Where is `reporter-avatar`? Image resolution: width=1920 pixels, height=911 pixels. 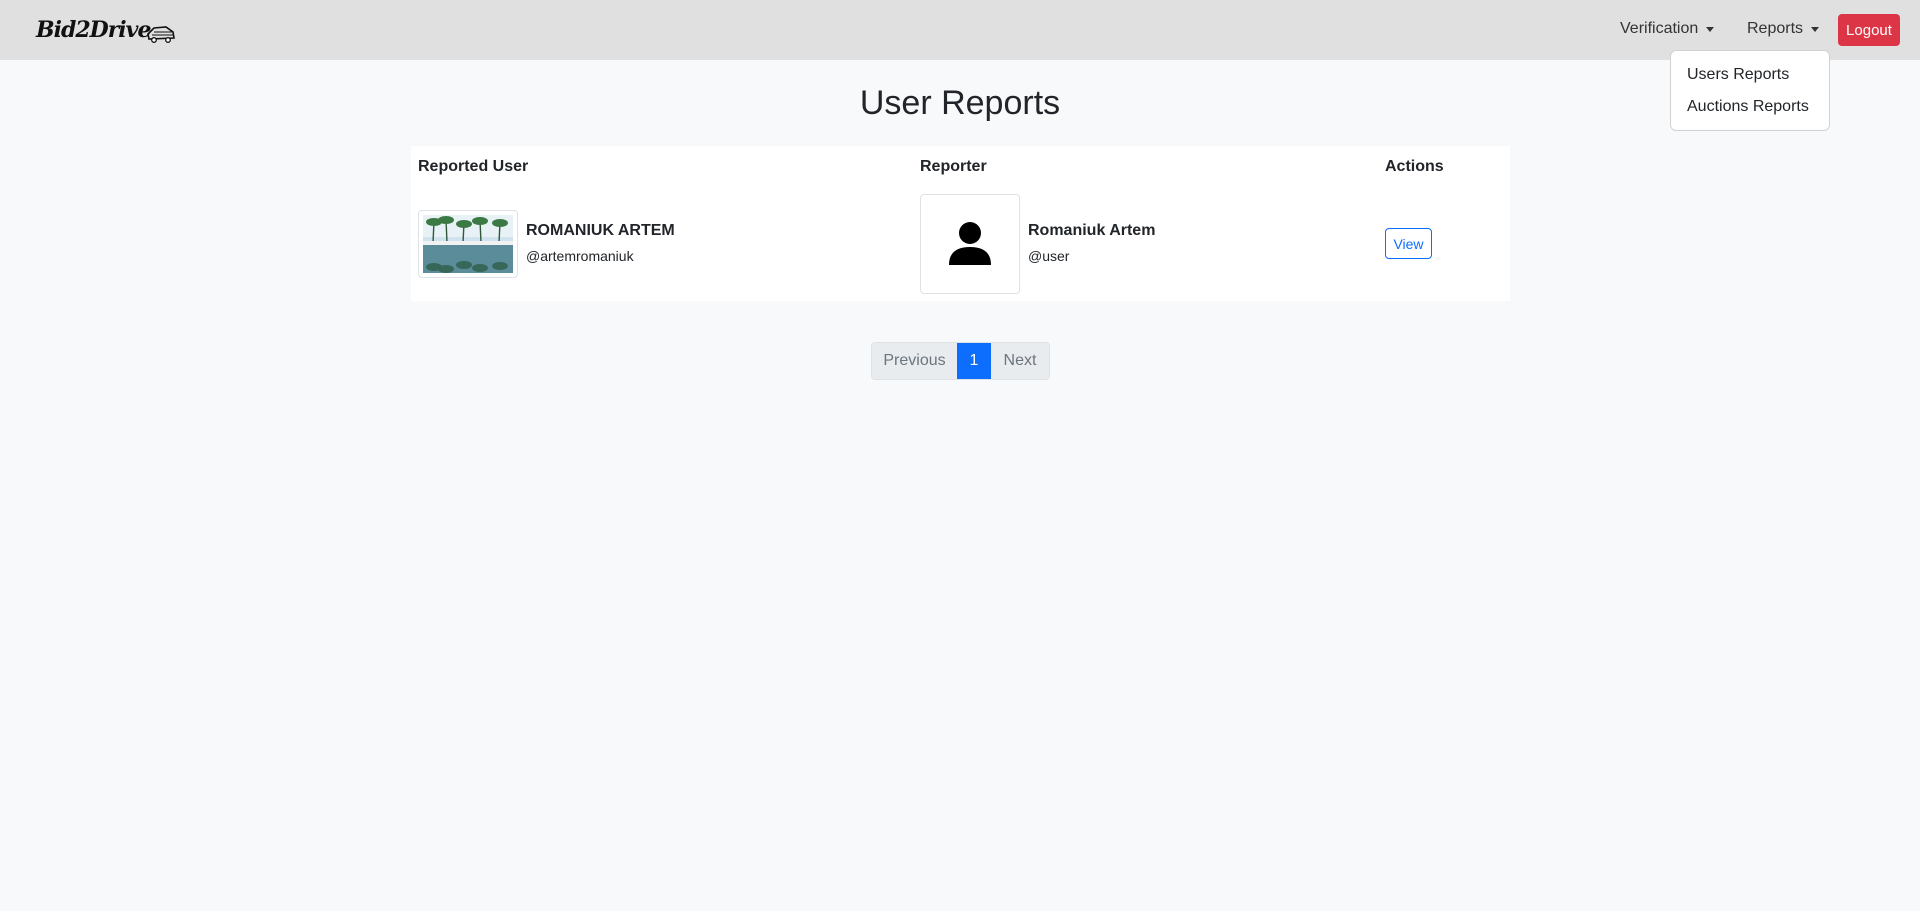
reporter-avatar is located at coordinates (970, 244).